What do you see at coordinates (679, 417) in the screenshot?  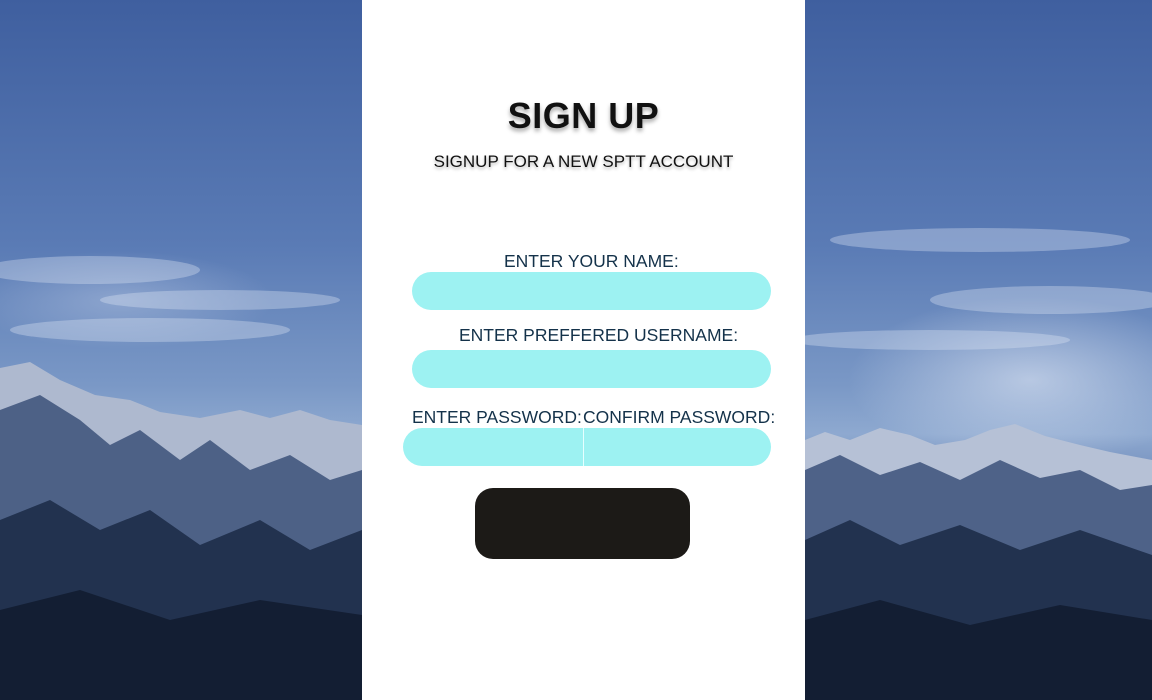 I see `confirm-password-label: CONFIRM PASSWORD:` at bounding box center [679, 417].